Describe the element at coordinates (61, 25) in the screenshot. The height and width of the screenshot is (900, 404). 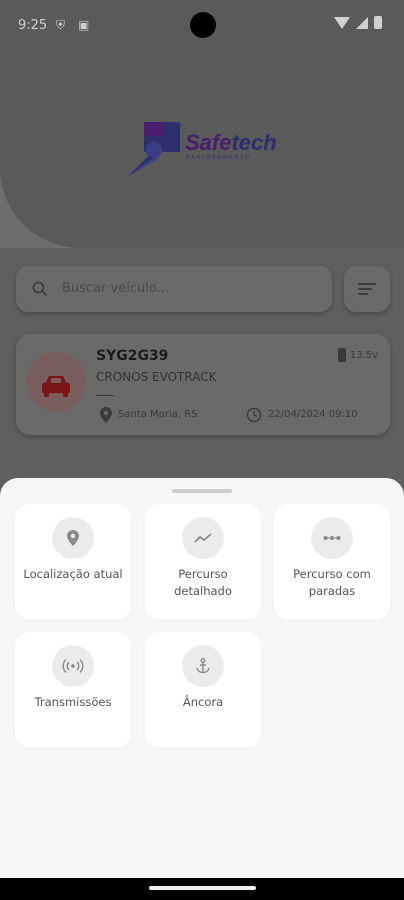
I see `shield-icon: ⛨` at that location.